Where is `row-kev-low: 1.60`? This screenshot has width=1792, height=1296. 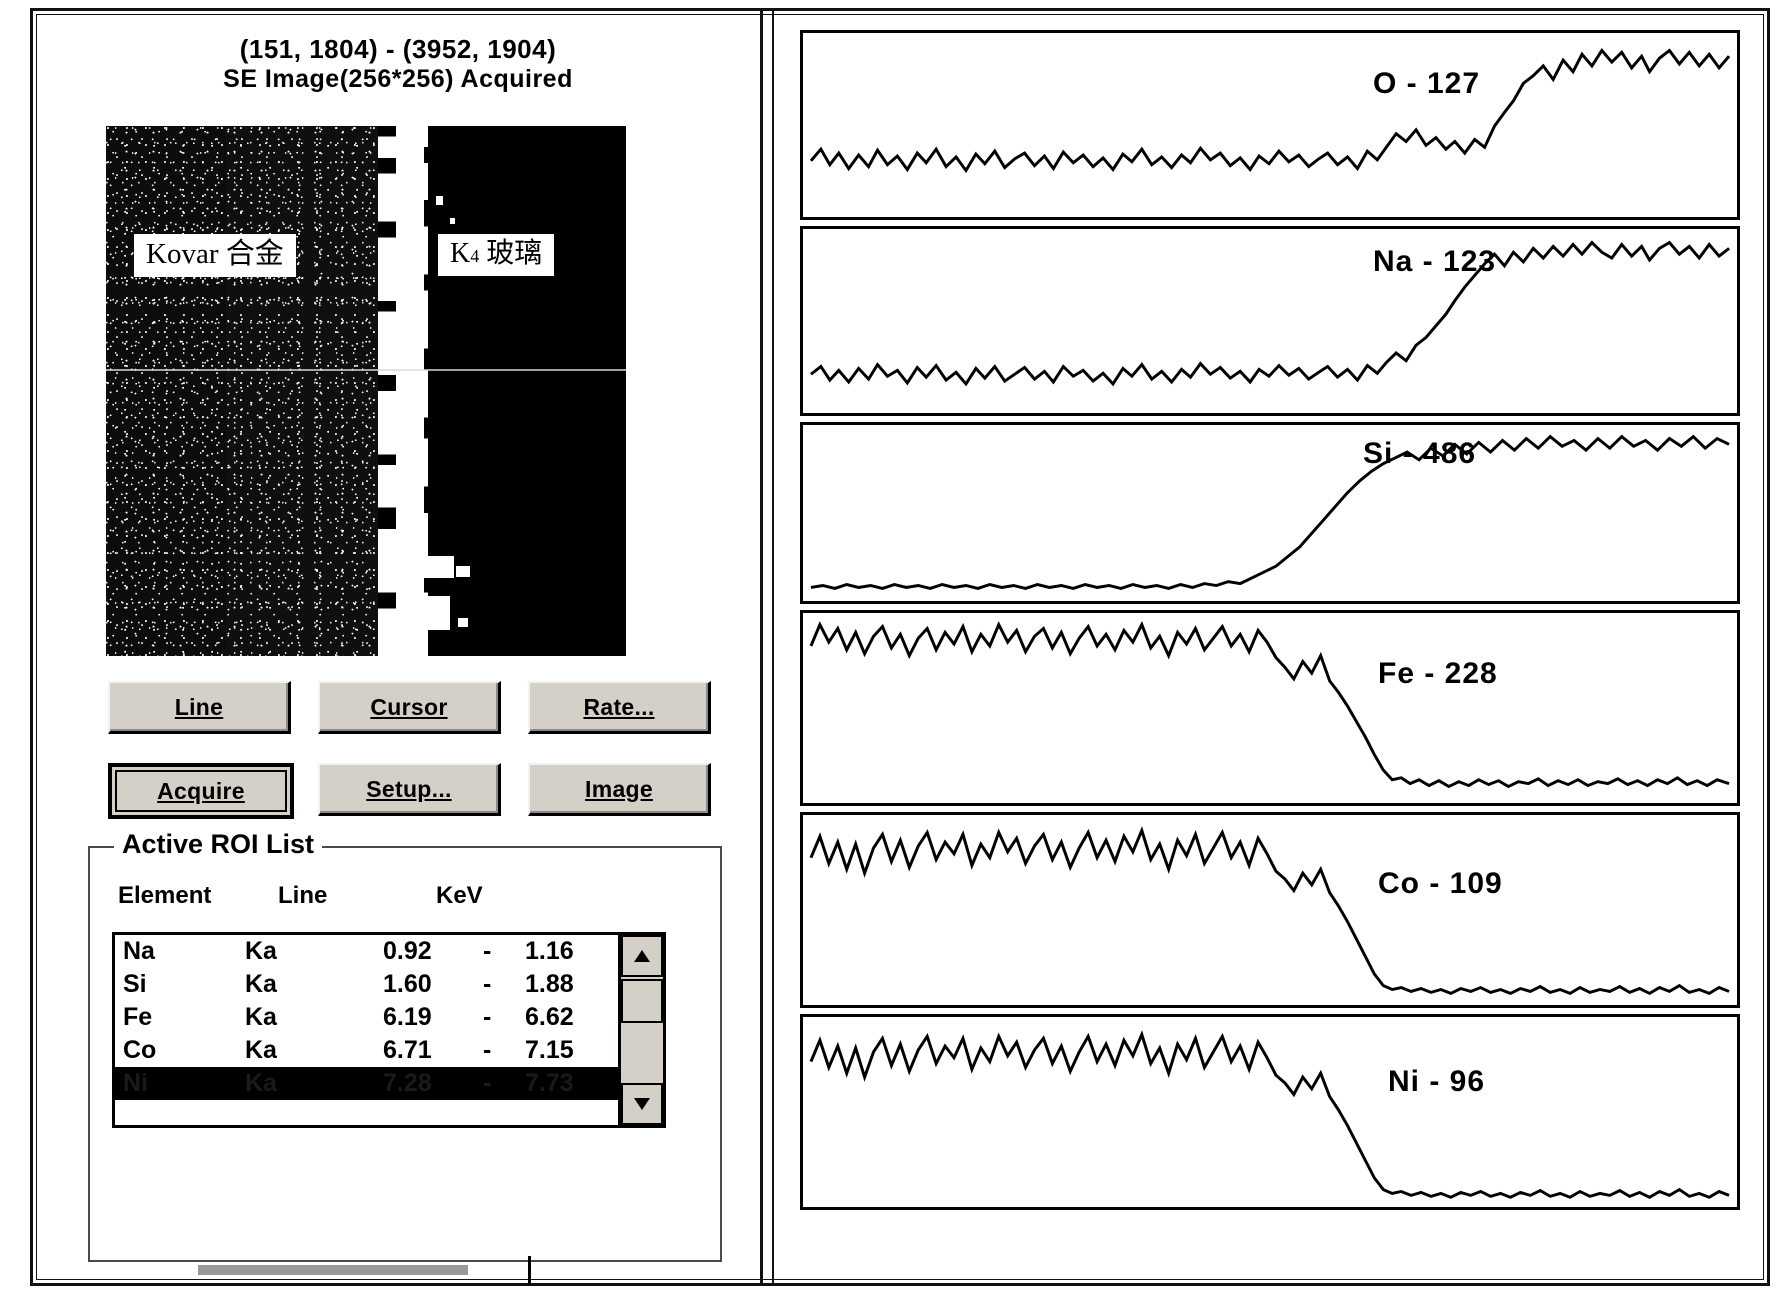
row-kev-low: 1.60 is located at coordinates (407, 984).